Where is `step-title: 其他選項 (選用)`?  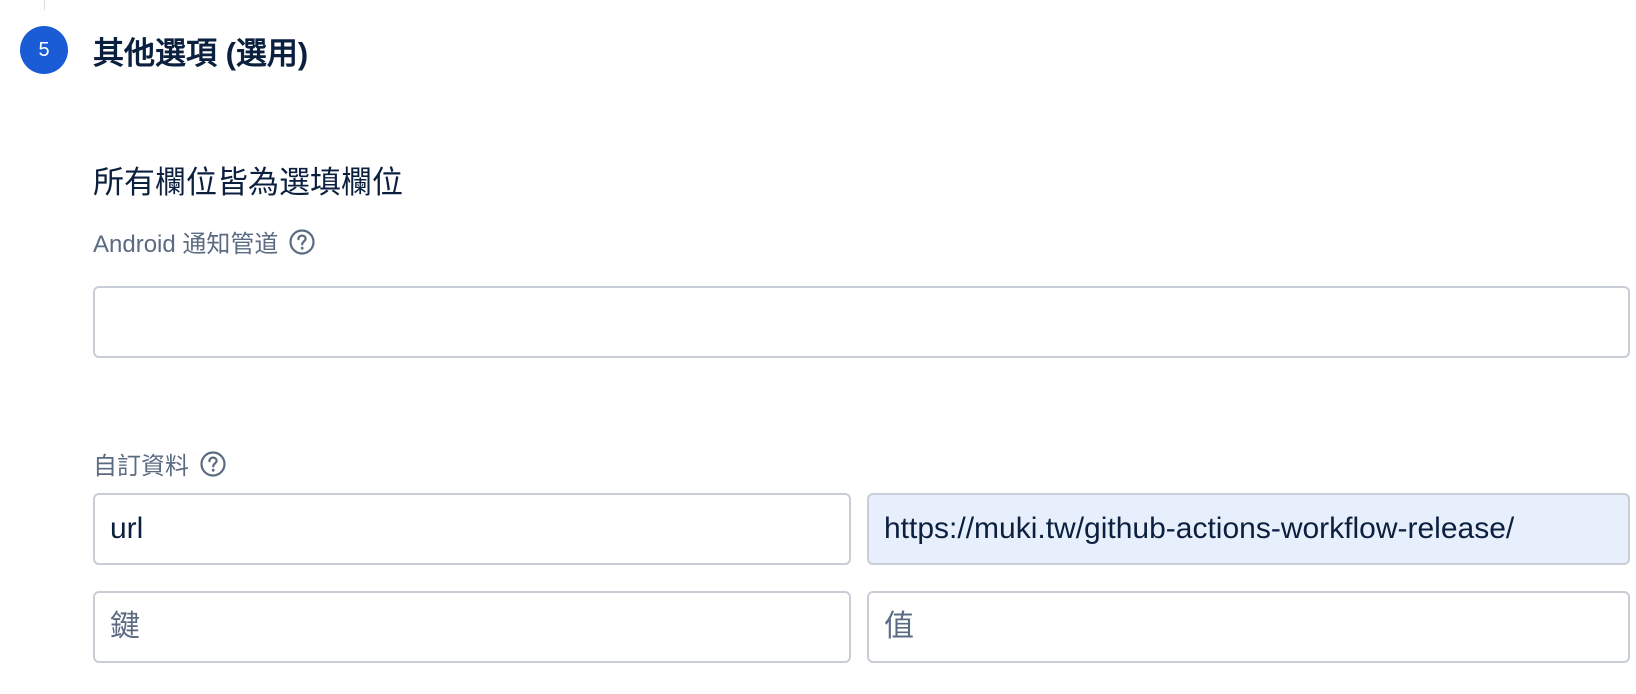
step-title: 其他選項 (選用) is located at coordinates (201, 53).